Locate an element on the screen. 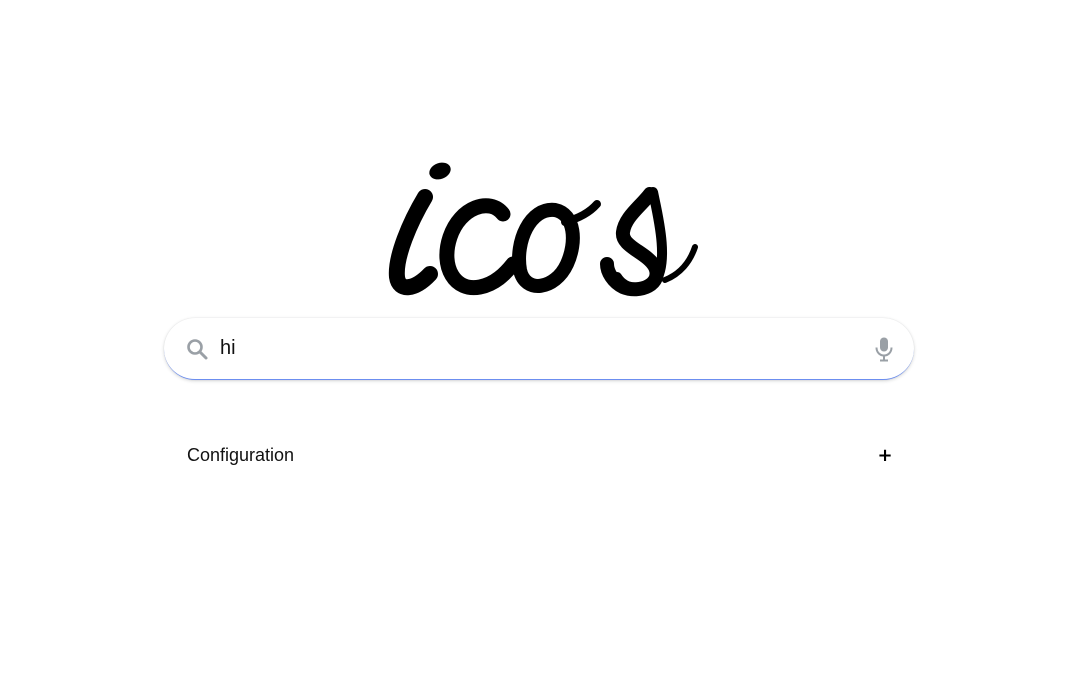 The image size is (1090, 690). mic-icon is located at coordinates (884, 349).